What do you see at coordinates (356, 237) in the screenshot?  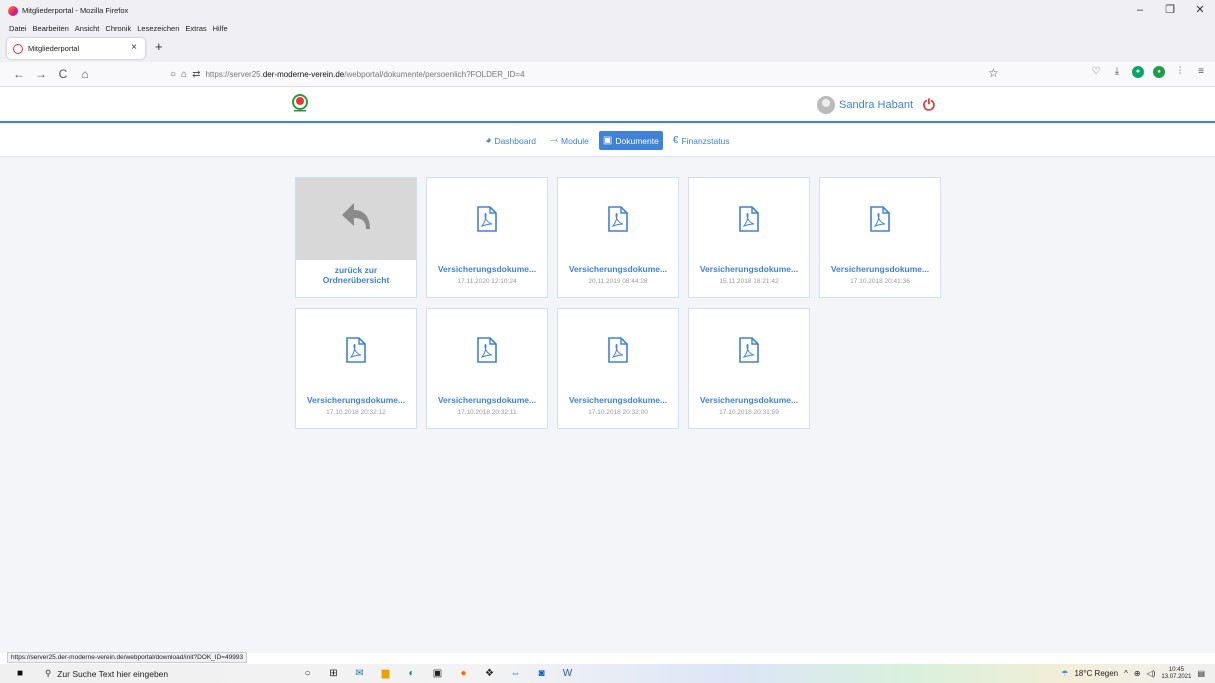 I see `back-to-folders-card: zurück zur Ordnerübersicht` at bounding box center [356, 237].